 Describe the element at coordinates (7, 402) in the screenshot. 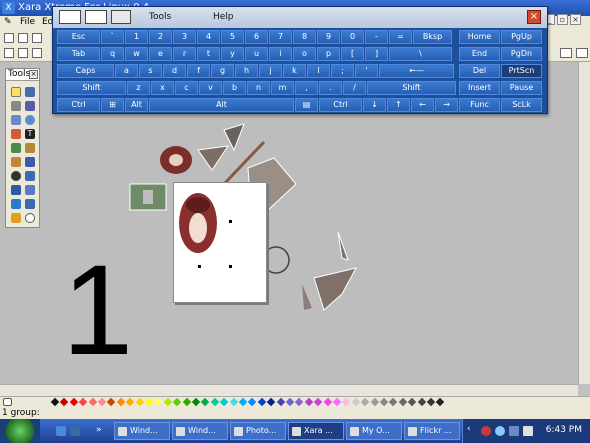

I see `no-color-icon` at that location.